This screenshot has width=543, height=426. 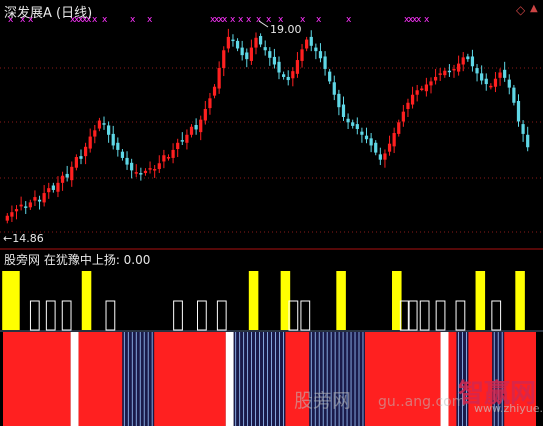 What do you see at coordinates (48, 13) in the screenshot?
I see `chart-title: 深发展A (日线)` at bounding box center [48, 13].